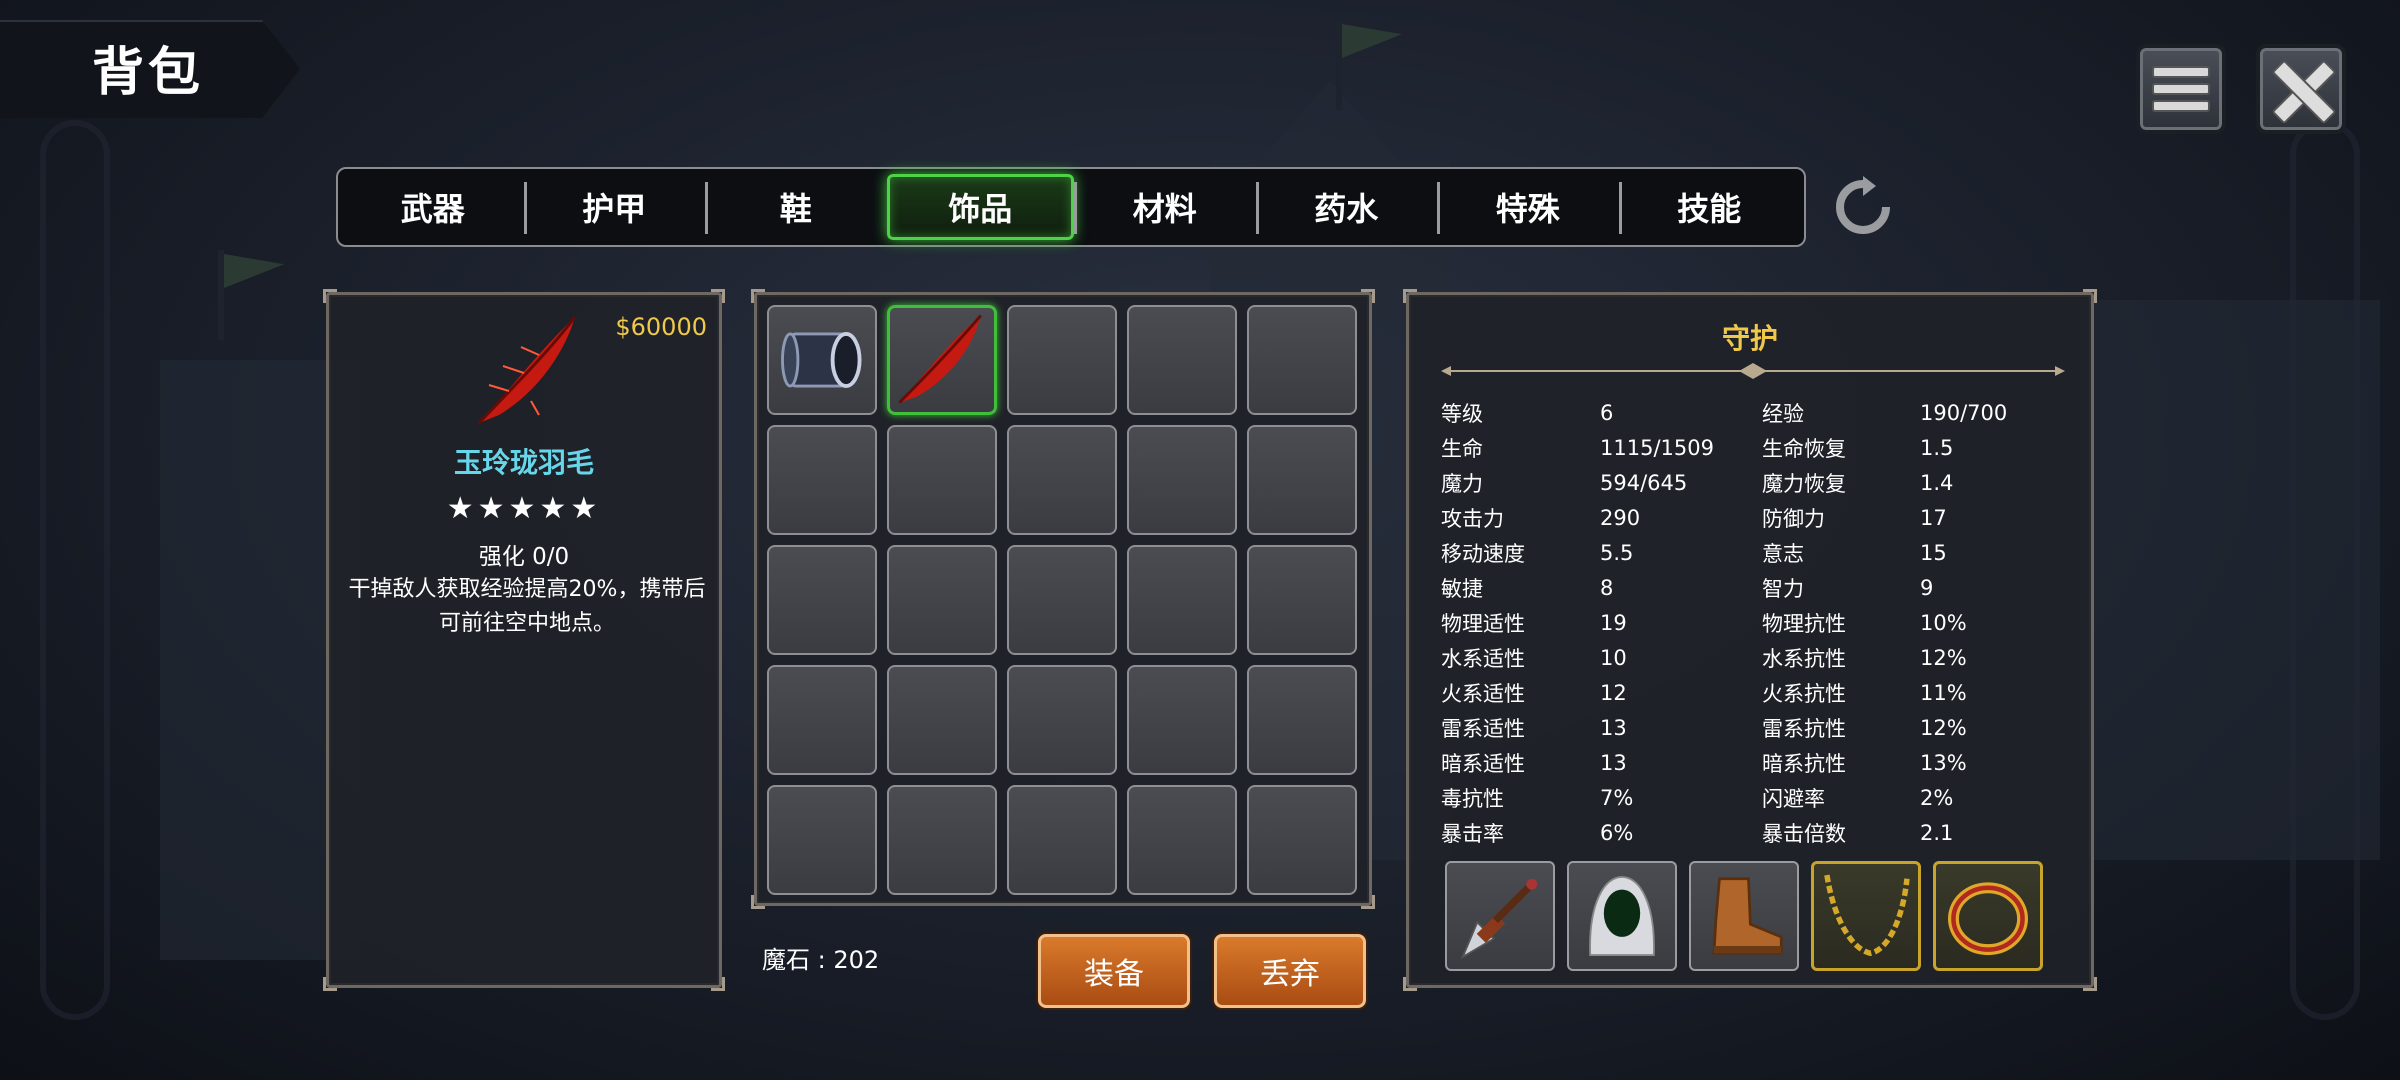 The width and height of the screenshot is (2400, 1080). What do you see at coordinates (433, 207) in the screenshot?
I see `tab-weapon: 武器` at bounding box center [433, 207].